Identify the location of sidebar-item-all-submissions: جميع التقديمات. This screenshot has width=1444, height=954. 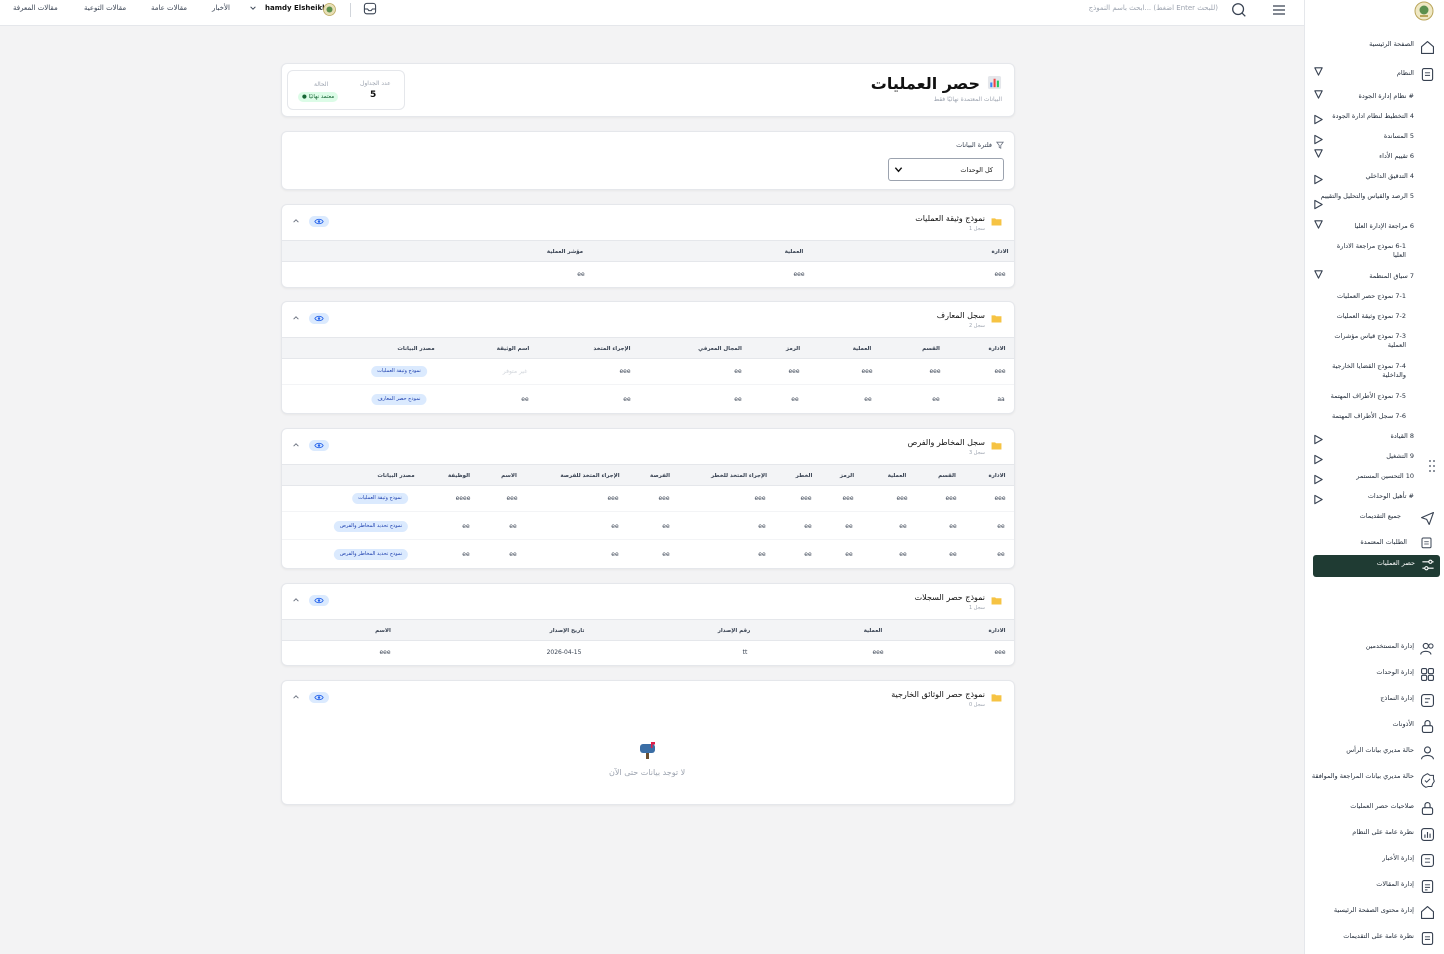
(1348, 516).